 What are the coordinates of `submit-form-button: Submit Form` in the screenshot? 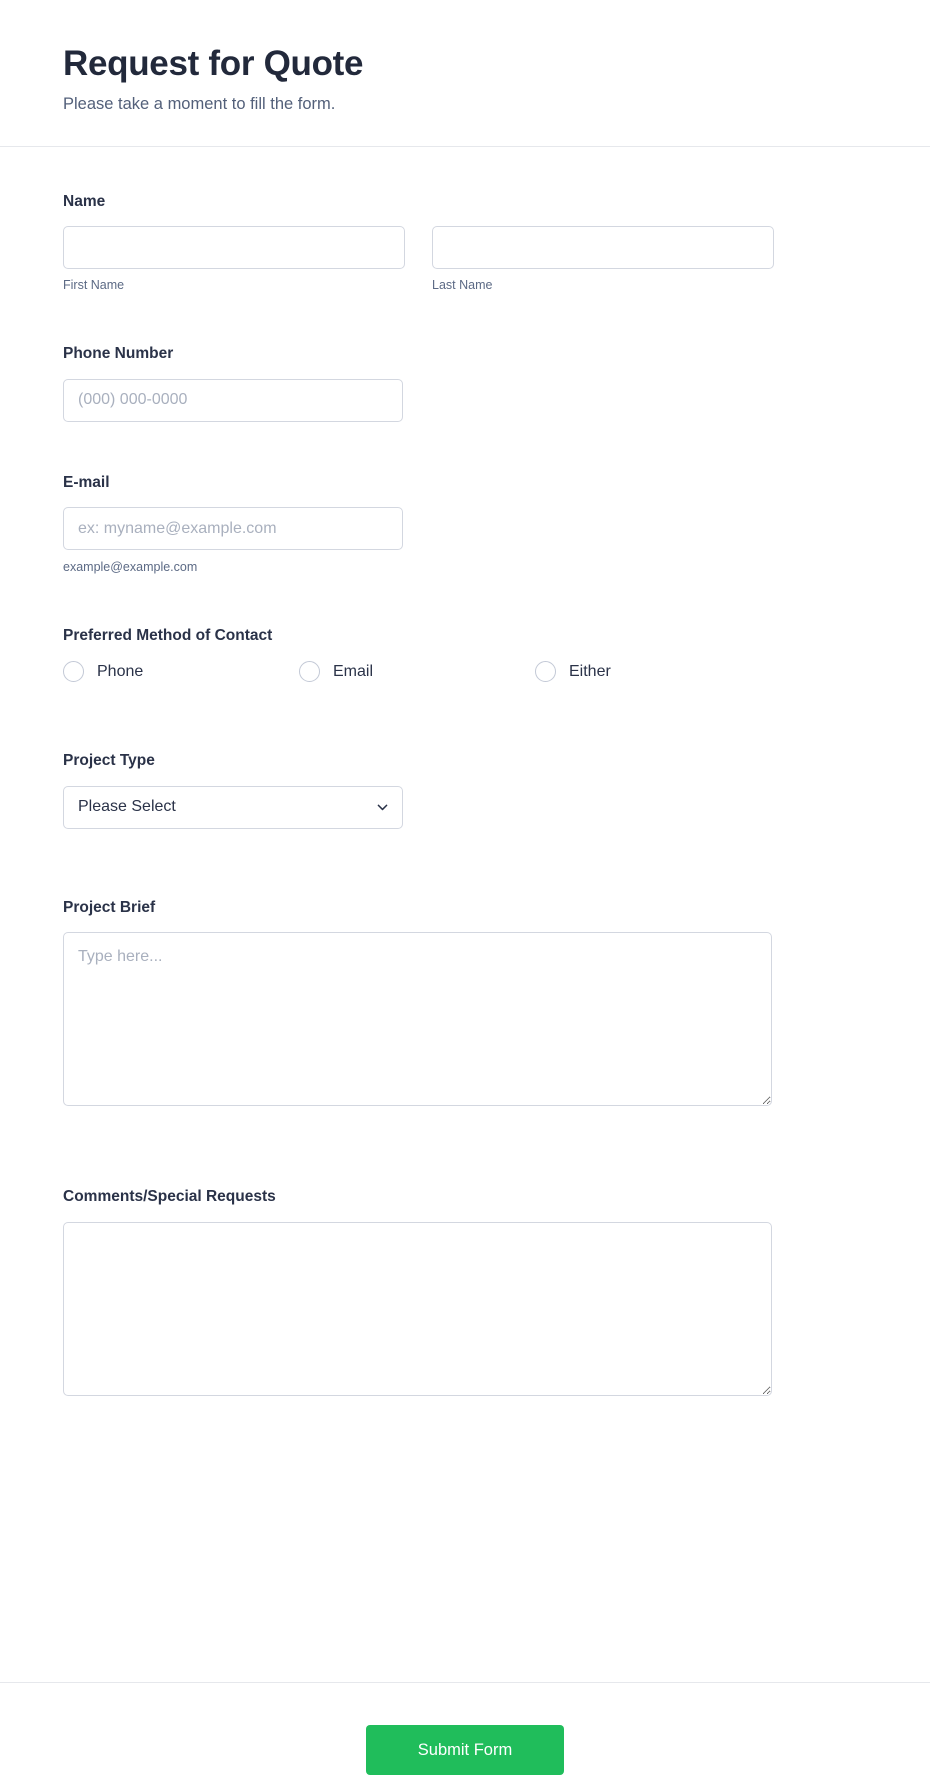 It's located at (465, 1750).